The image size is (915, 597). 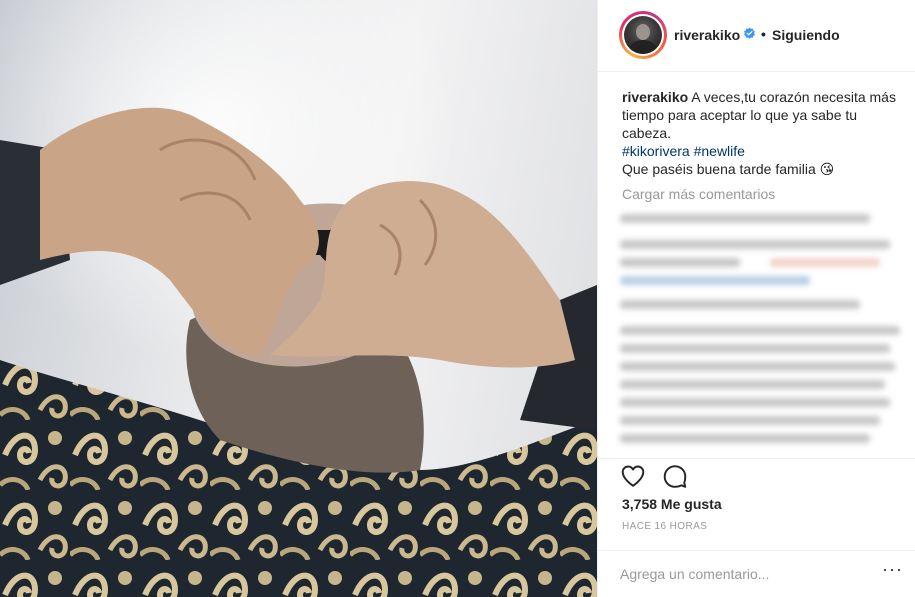 I want to click on load-more-comments-button: Cargar más comentarios, so click(x=698, y=194).